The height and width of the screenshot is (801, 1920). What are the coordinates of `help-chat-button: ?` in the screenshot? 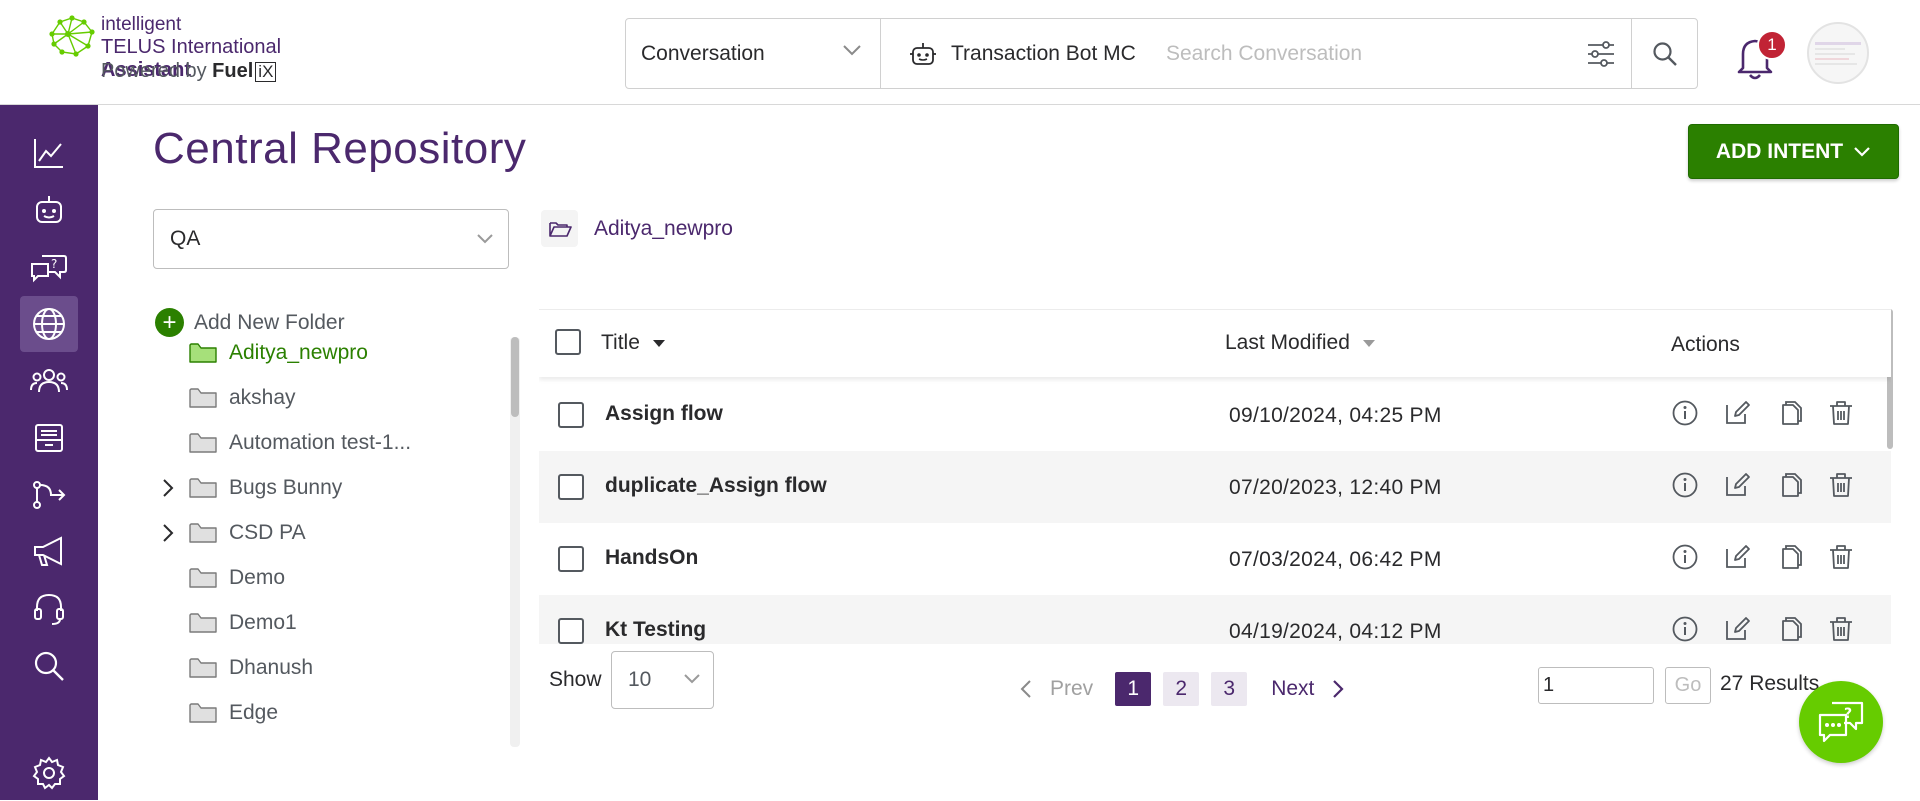 It's located at (1841, 722).